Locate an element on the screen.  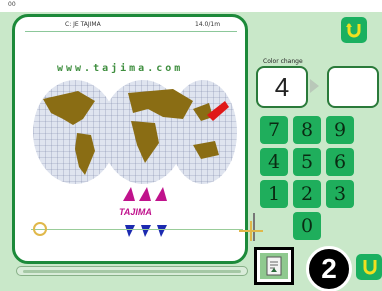
design-size: 14.0/1m is located at coordinates (208, 24).